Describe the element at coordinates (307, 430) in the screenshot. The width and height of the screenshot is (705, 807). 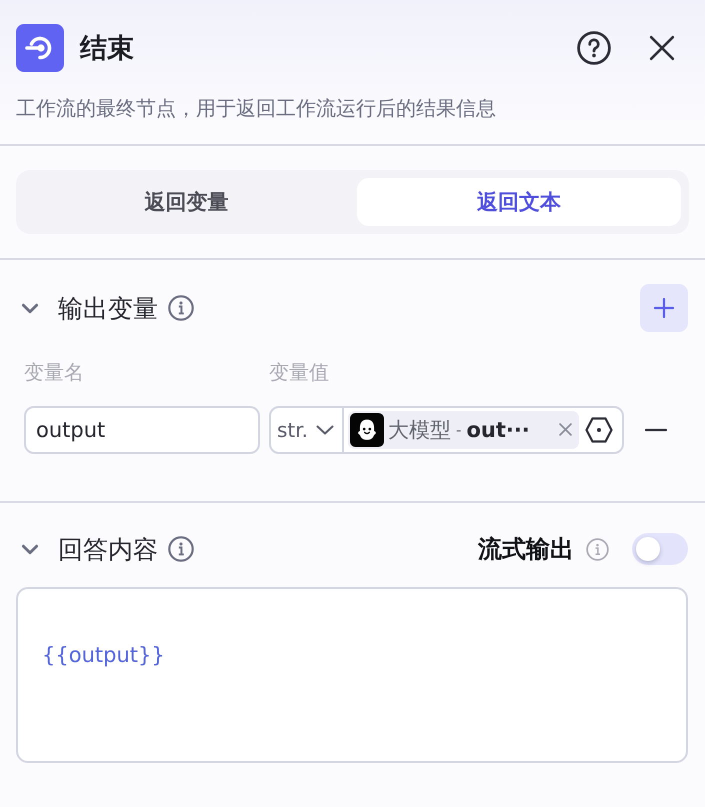
I see `type-dropdown: str.` at that location.